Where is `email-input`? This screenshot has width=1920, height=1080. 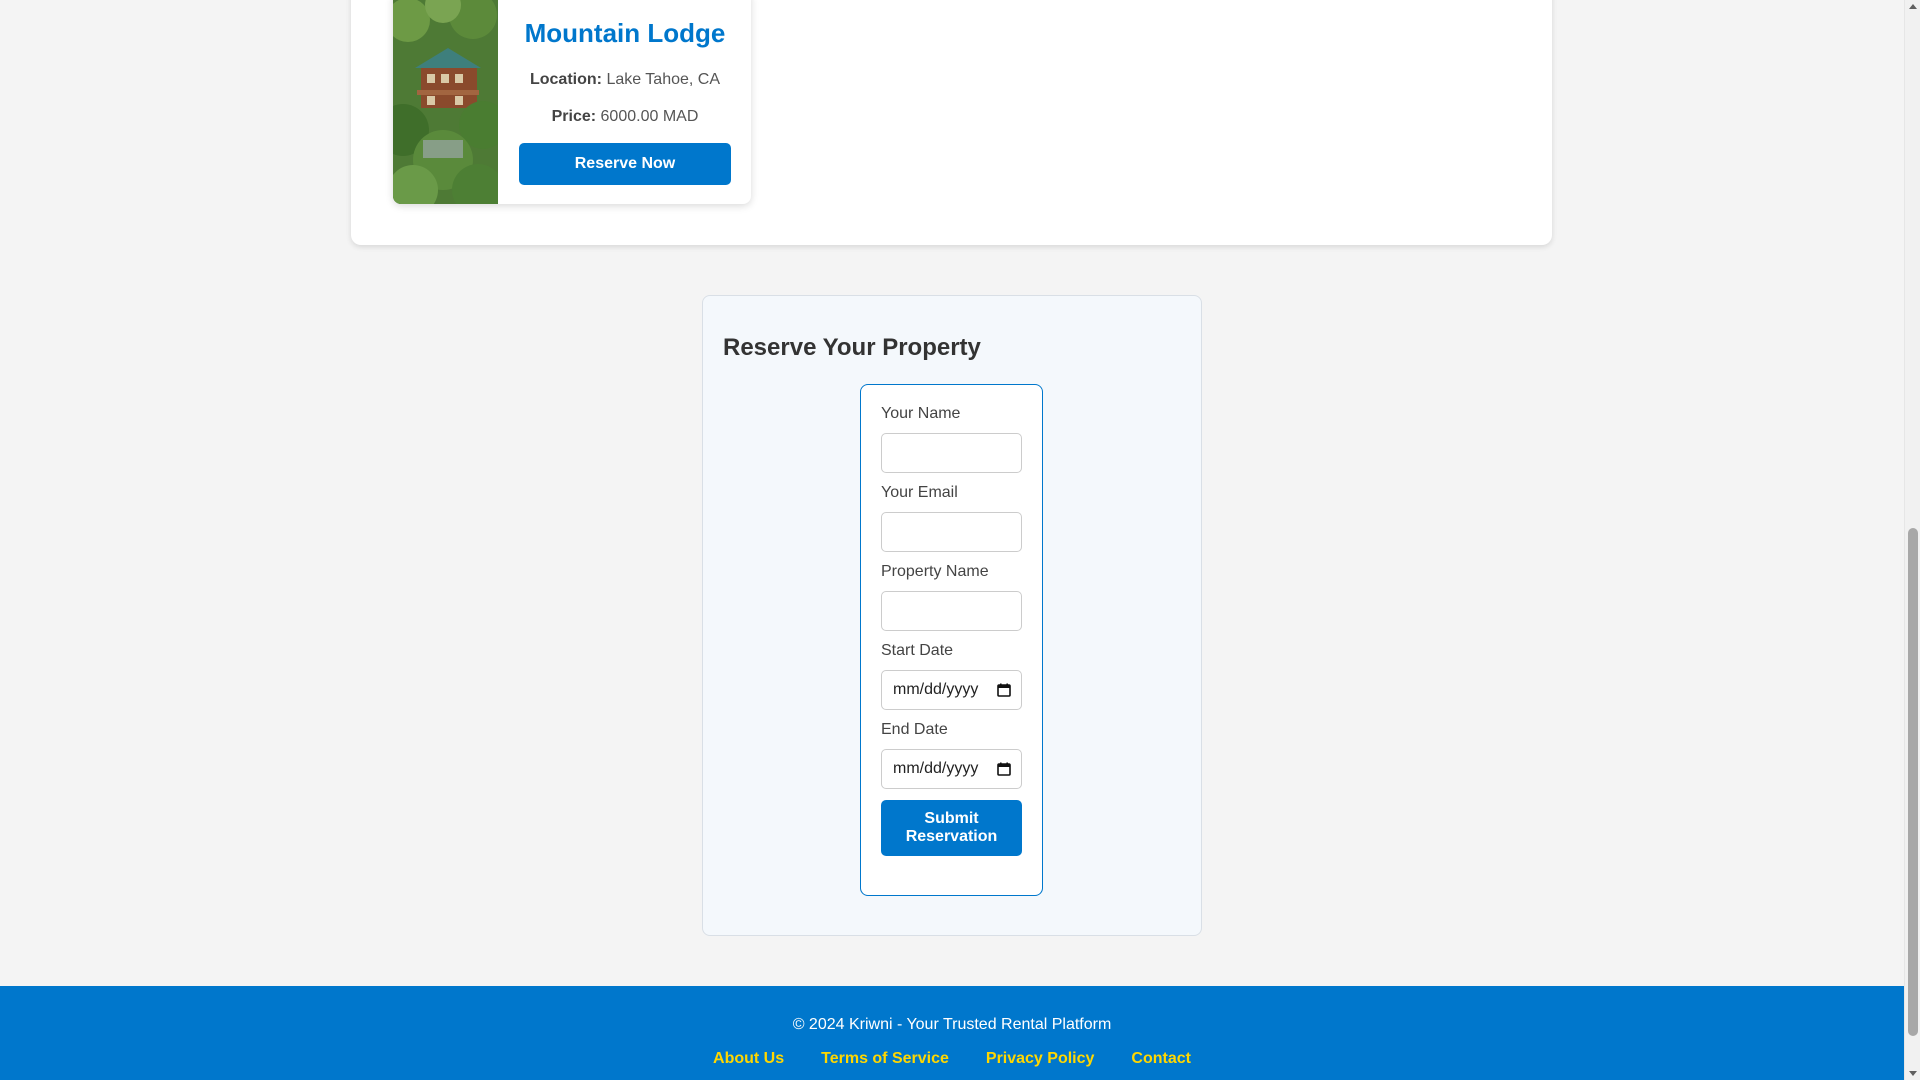 email-input is located at coordinates (951, 532).